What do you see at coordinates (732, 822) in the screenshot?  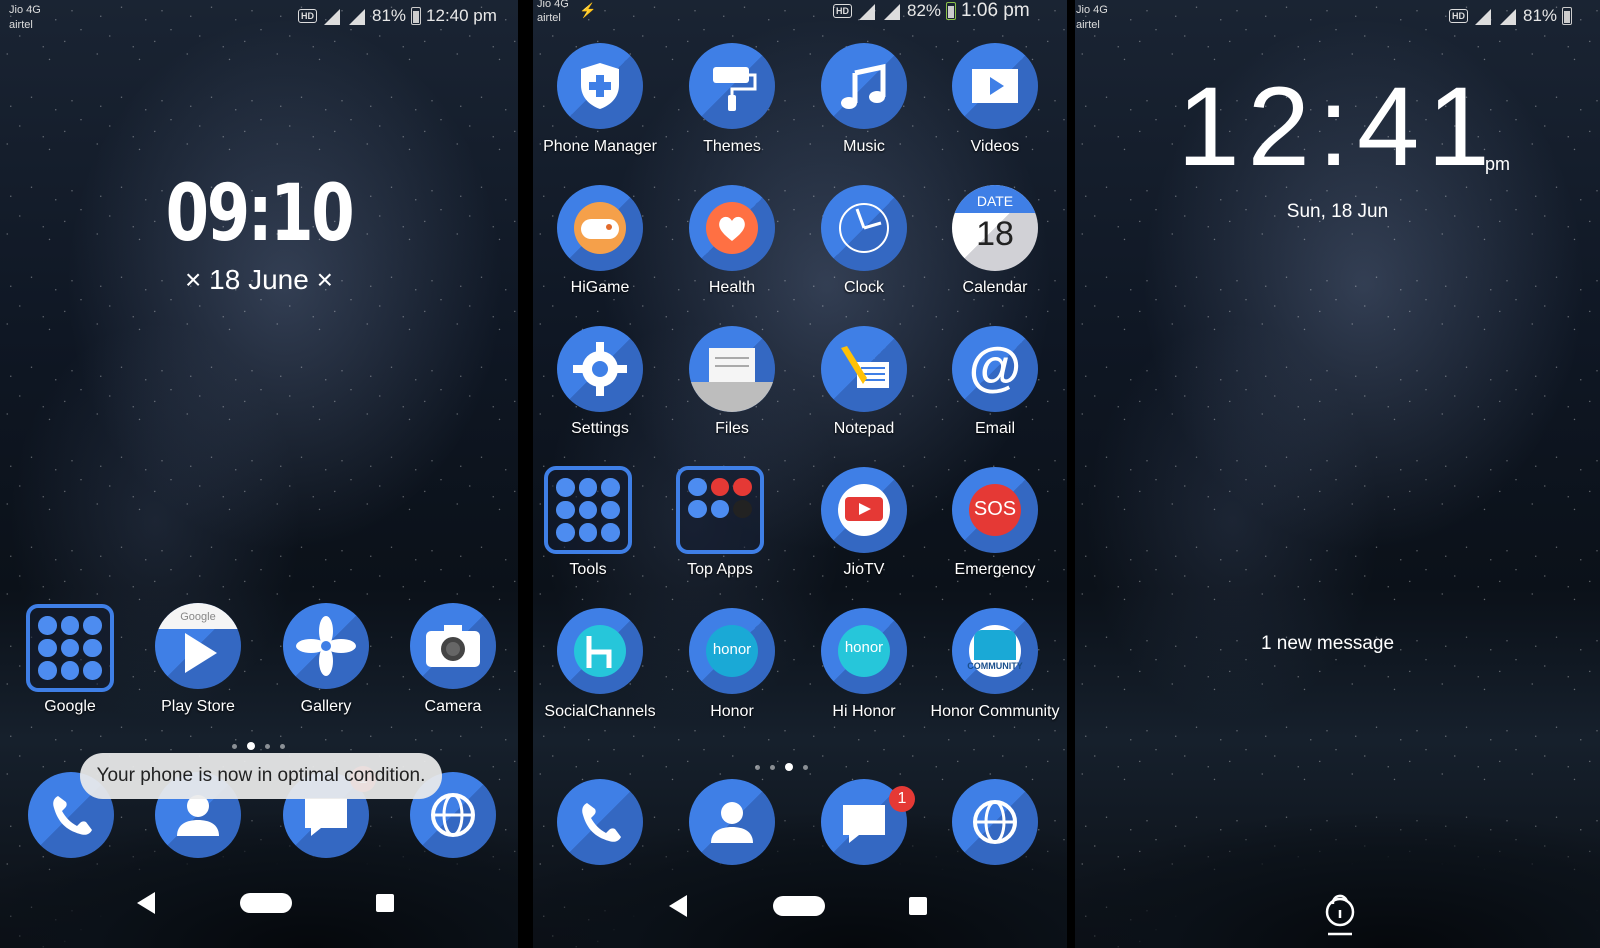 I see `contacts-icon` at bounding box center [732, 822].